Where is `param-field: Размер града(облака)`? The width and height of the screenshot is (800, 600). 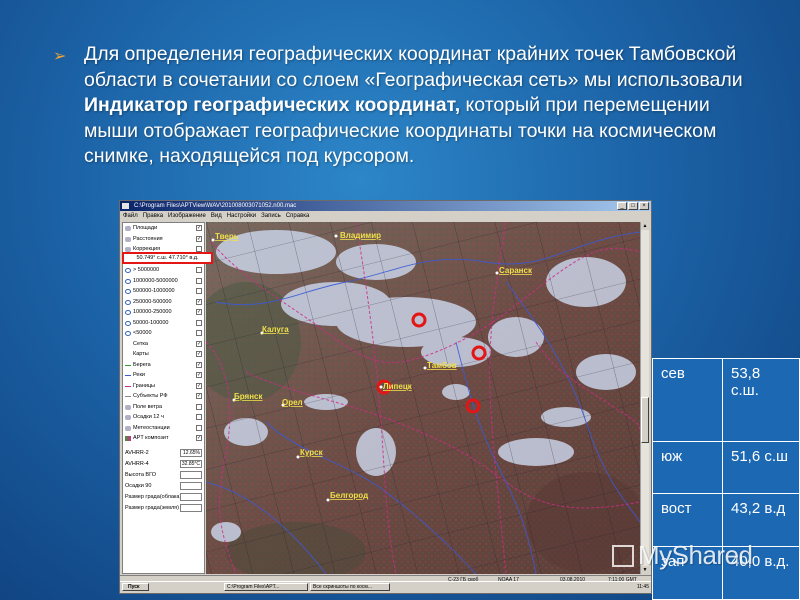 param-field: Размер града(облака) is located at coordinates (163, 497).